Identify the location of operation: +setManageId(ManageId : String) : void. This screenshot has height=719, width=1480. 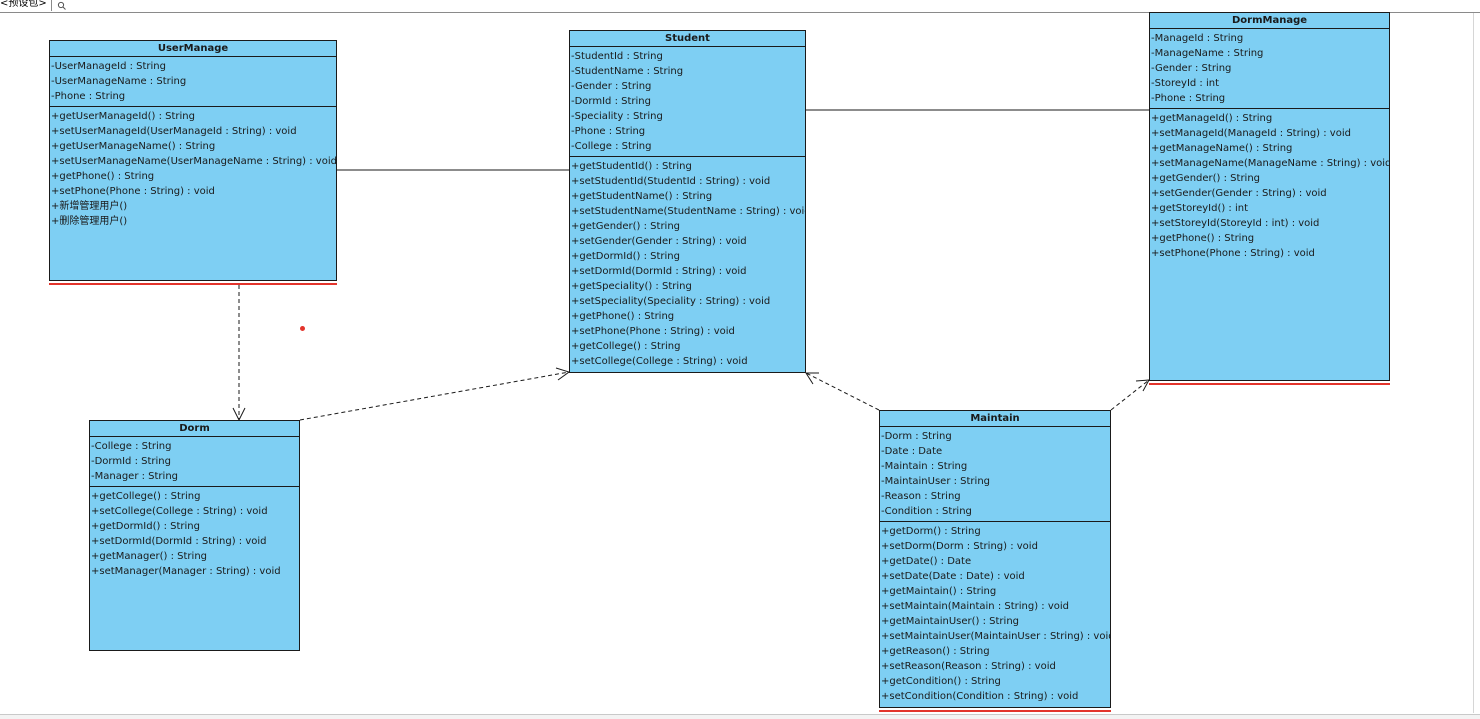
(1270, 133).